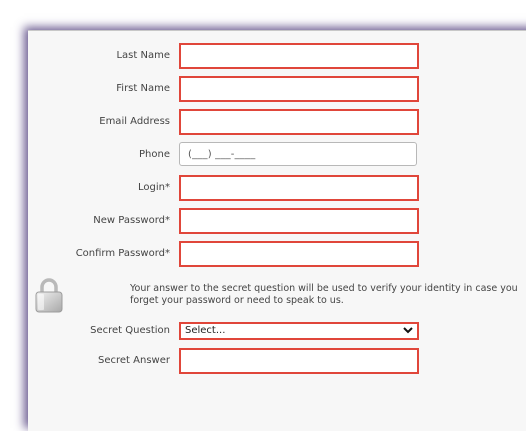 The width and height of the screenshot is (526, 431). What do you see at coordinates (299, 361) in the screenshot?
I see `secret-answer-field` at bounding box center [299, 361].